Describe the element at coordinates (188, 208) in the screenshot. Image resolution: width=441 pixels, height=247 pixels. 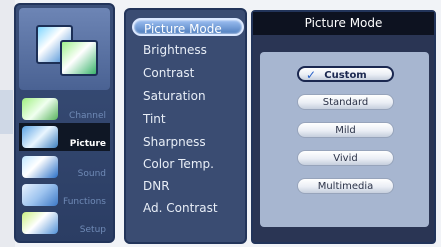
I see `menu-item-ad-contrast: Ad. Contrast` at that location.